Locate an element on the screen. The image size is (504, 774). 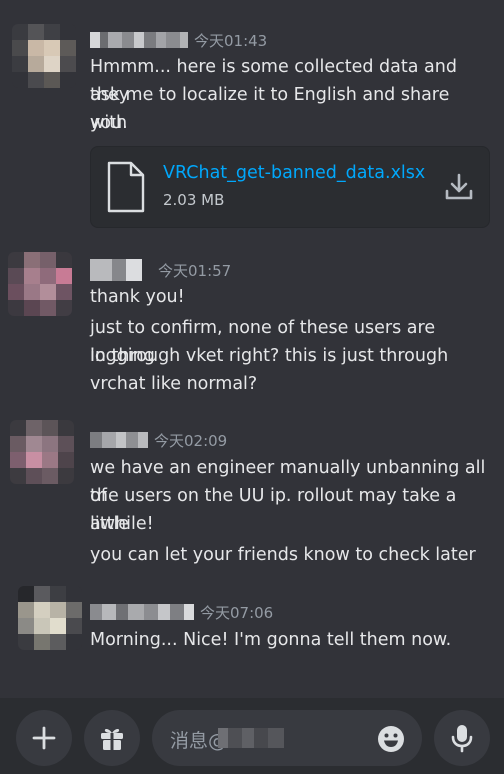
file-size: 2.03 MB is located at coordinates (194, 200).